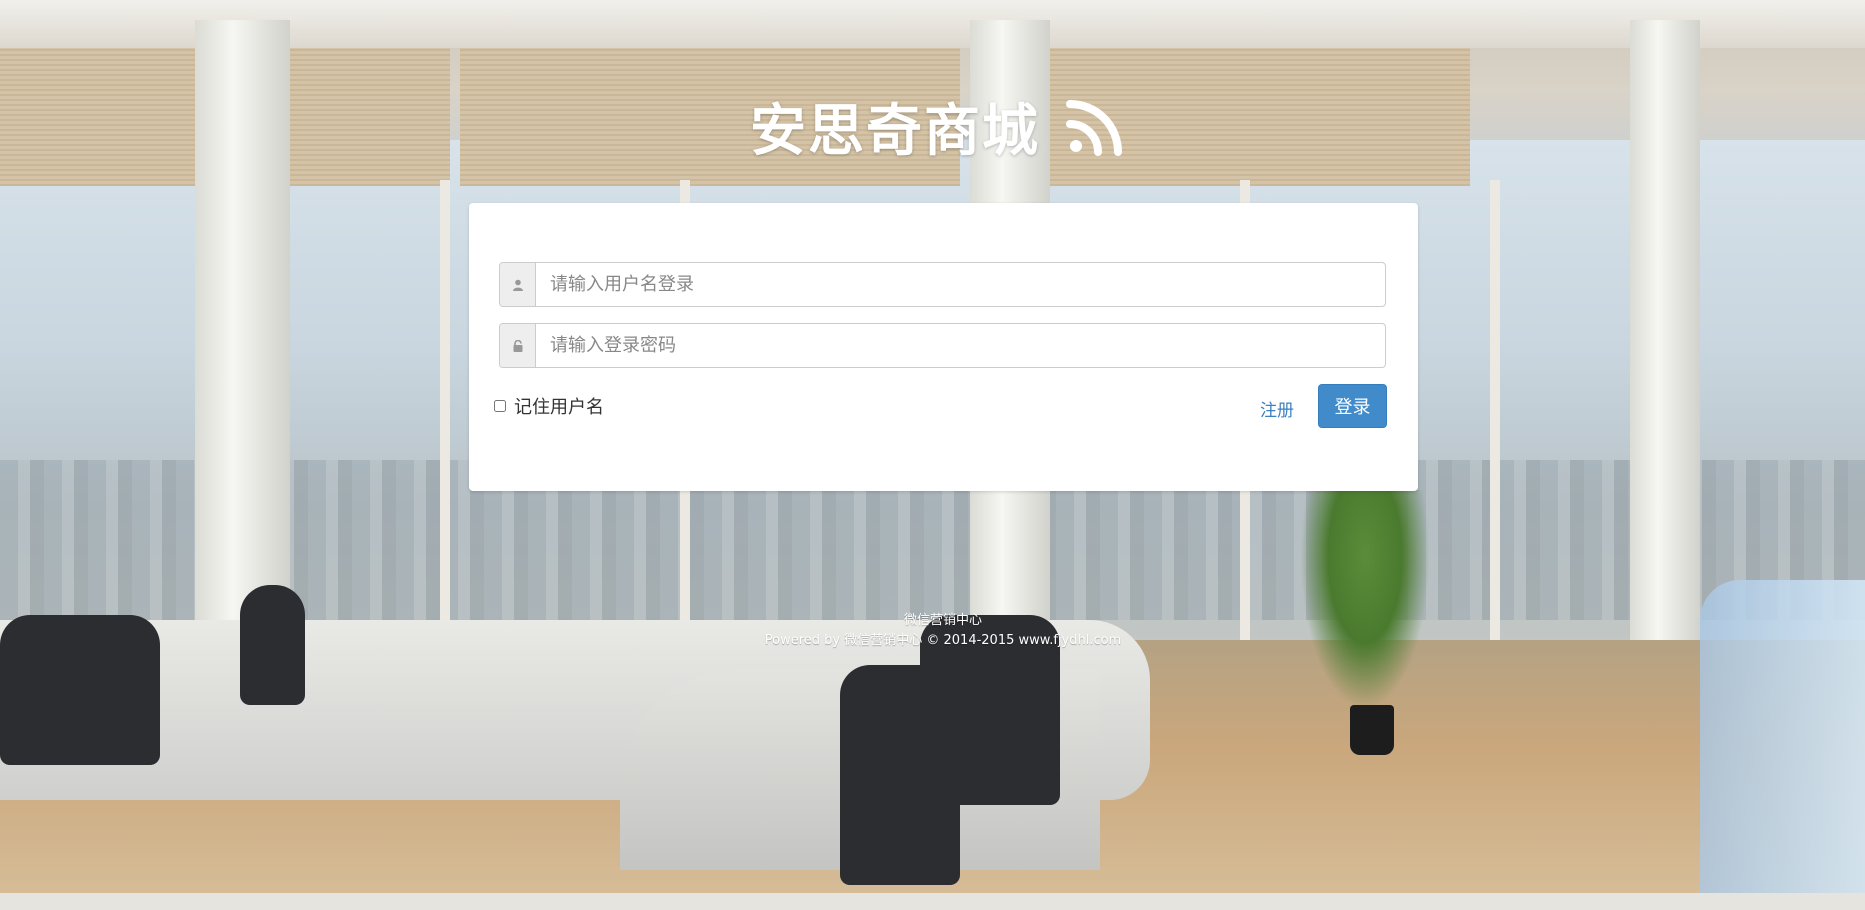 Image resolution: width=1865 pixels, height=910 pixels. Describe the element at coordinates (518, 284) in the screenshot. I see `user-icon` at that location.